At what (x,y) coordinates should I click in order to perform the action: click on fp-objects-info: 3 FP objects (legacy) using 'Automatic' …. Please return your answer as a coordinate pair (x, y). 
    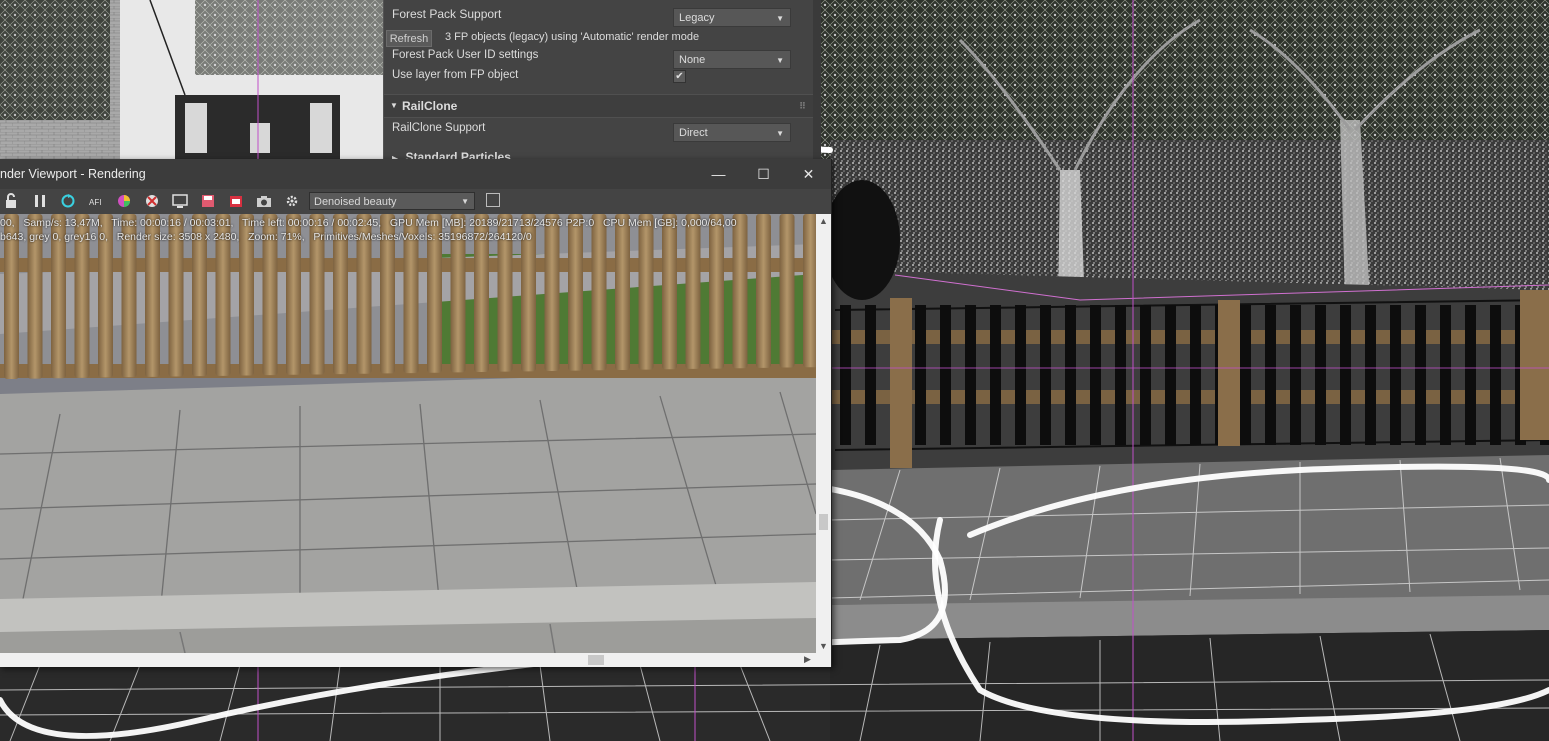
    Looking at the image, I should click on (572, 37).